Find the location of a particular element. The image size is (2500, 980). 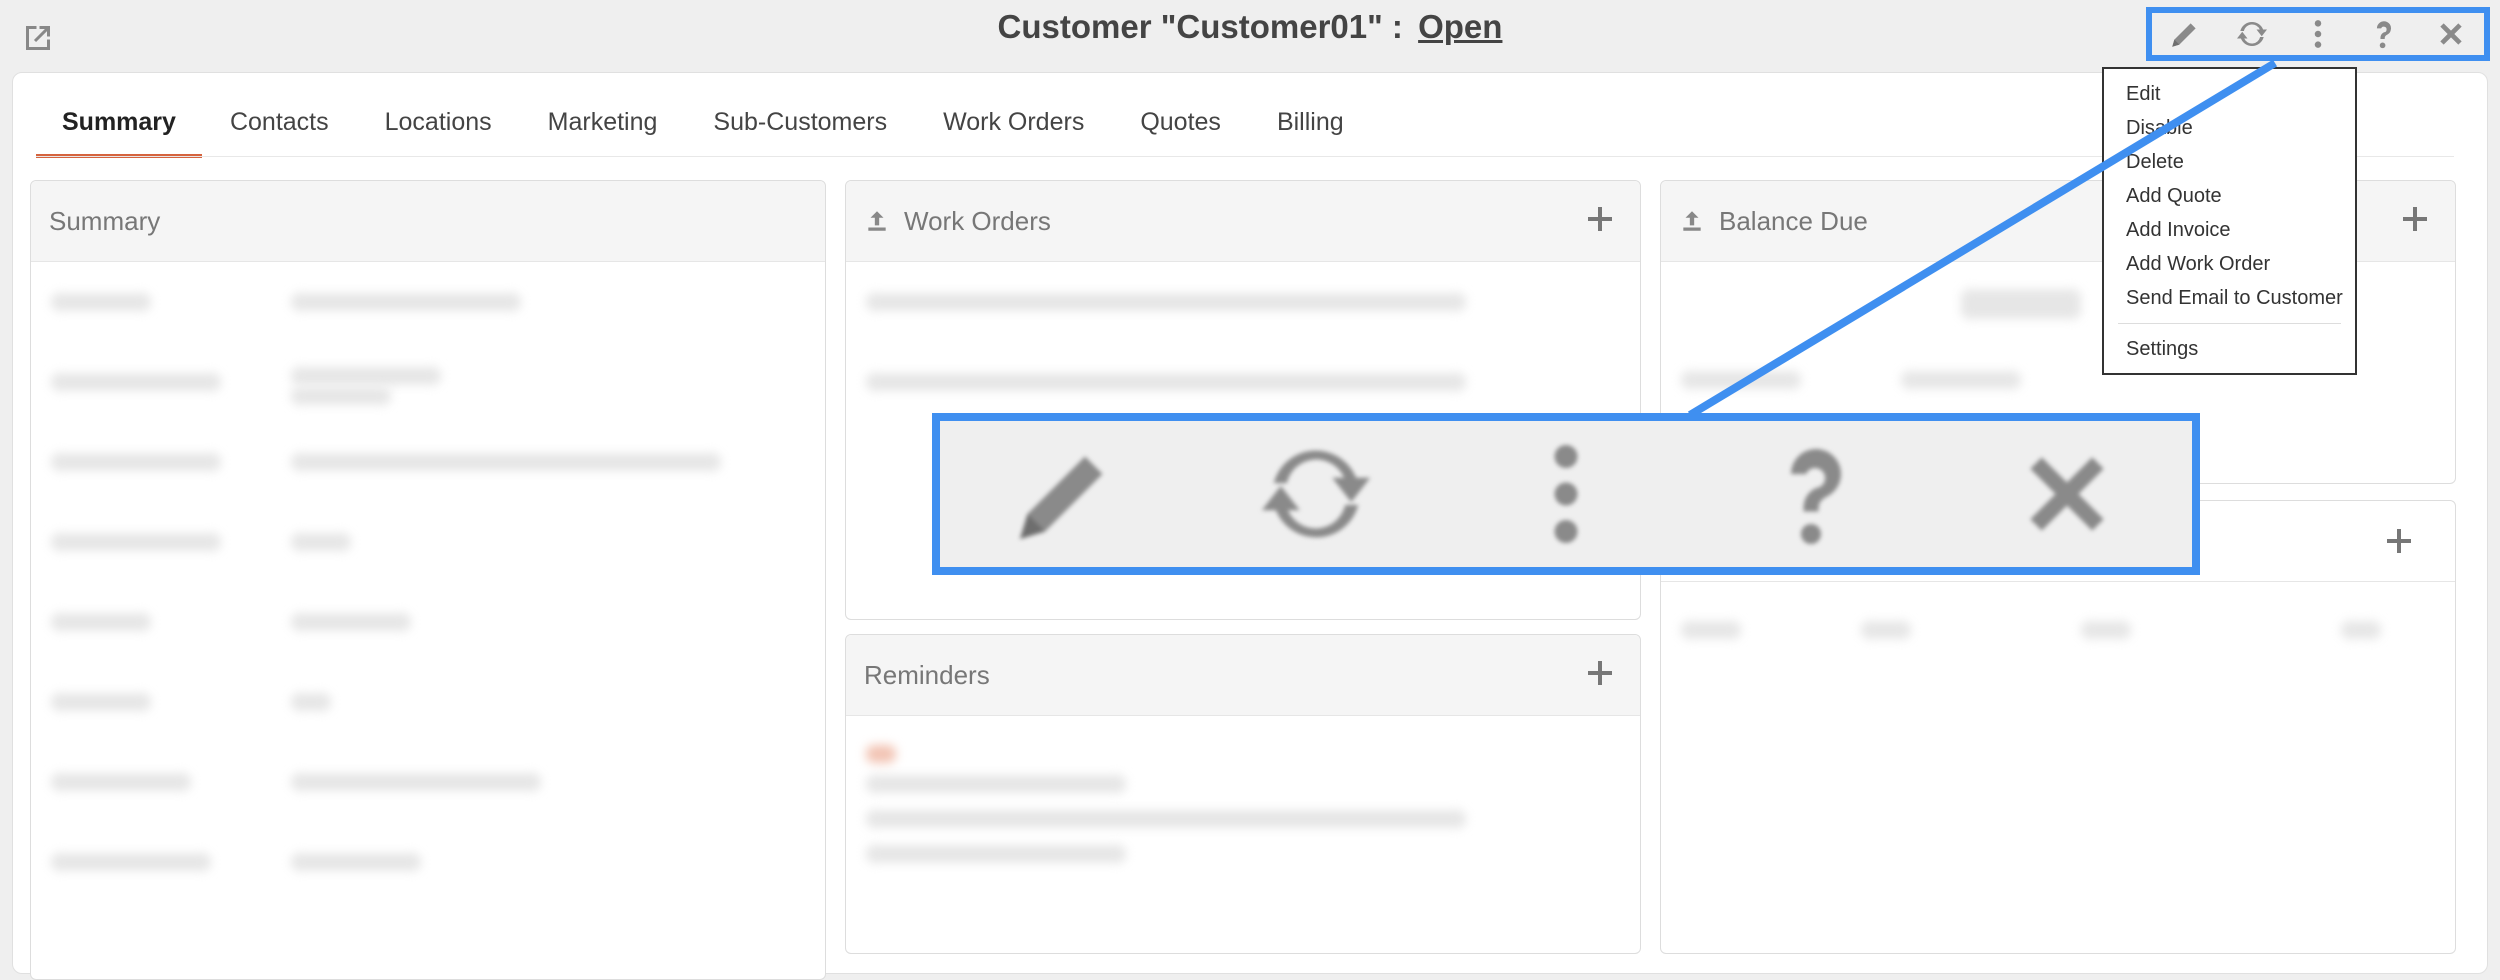

menu-item-send-email: Send Email to Customer is located at coordinates (2229, 298).